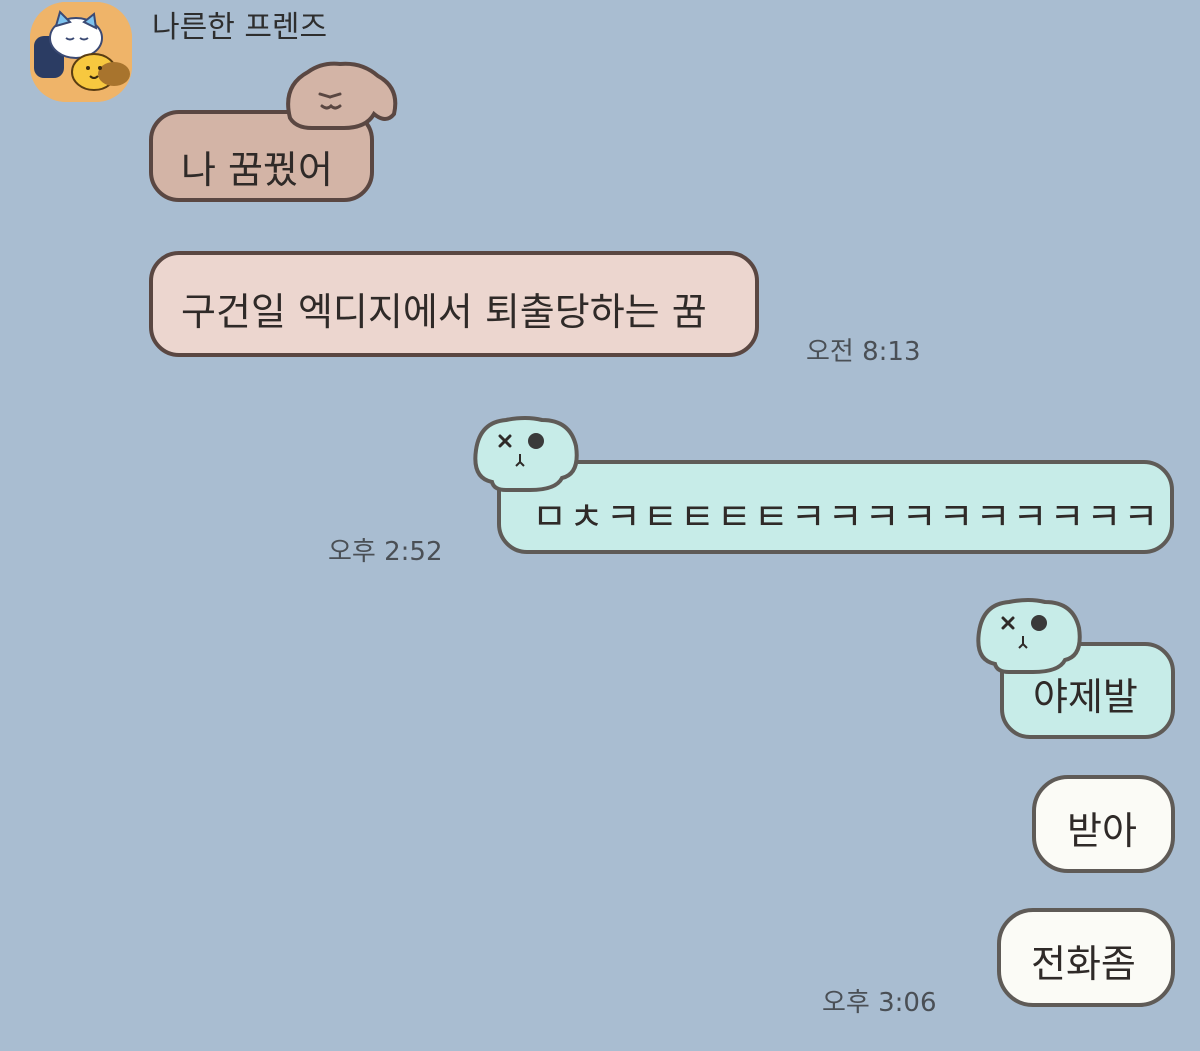  What do you see at coordinates (342, 95) in the screenshot?
I see `puppy-ears-icon` at bounding box center [342, 95].